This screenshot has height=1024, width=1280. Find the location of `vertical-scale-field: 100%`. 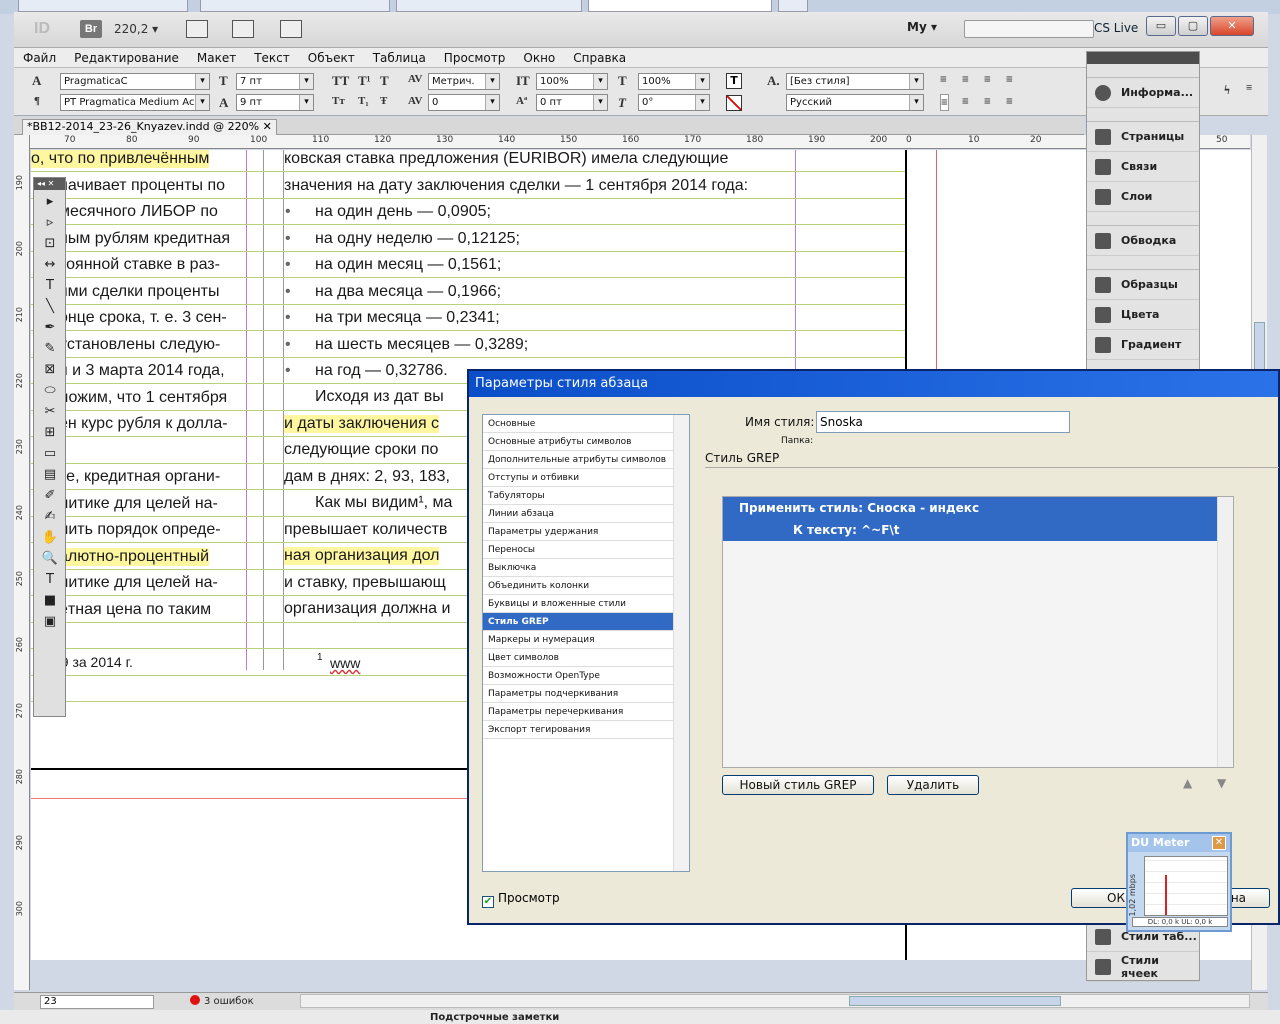

vertical-scale-field: 100% is located at coordinates (572, 81).